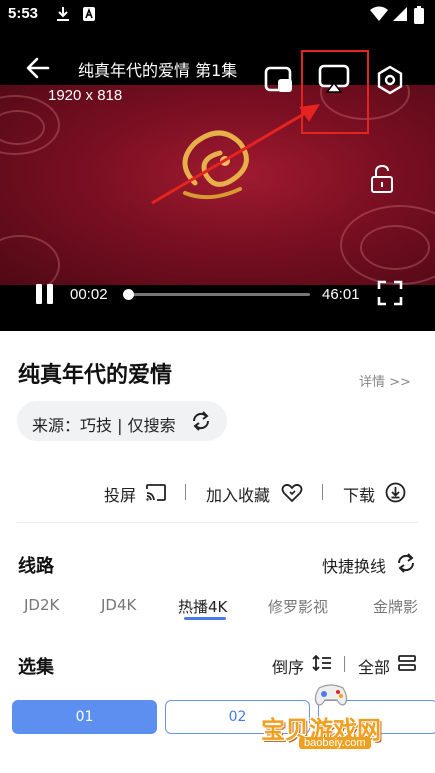 The image size is (435, 773). What do you see at coordinates (330, 716) in the screenshot?
I see `site-watermark: 宝贝游戏网 baobeiy.com` at bounding box center [330, 716].